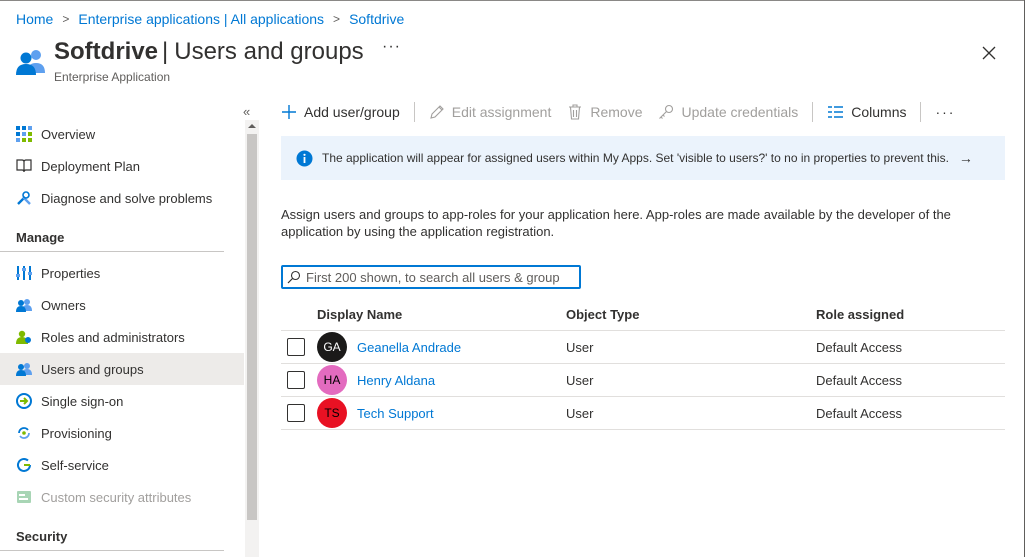  I want to click on header-more-button: ···, so click(391, 47).